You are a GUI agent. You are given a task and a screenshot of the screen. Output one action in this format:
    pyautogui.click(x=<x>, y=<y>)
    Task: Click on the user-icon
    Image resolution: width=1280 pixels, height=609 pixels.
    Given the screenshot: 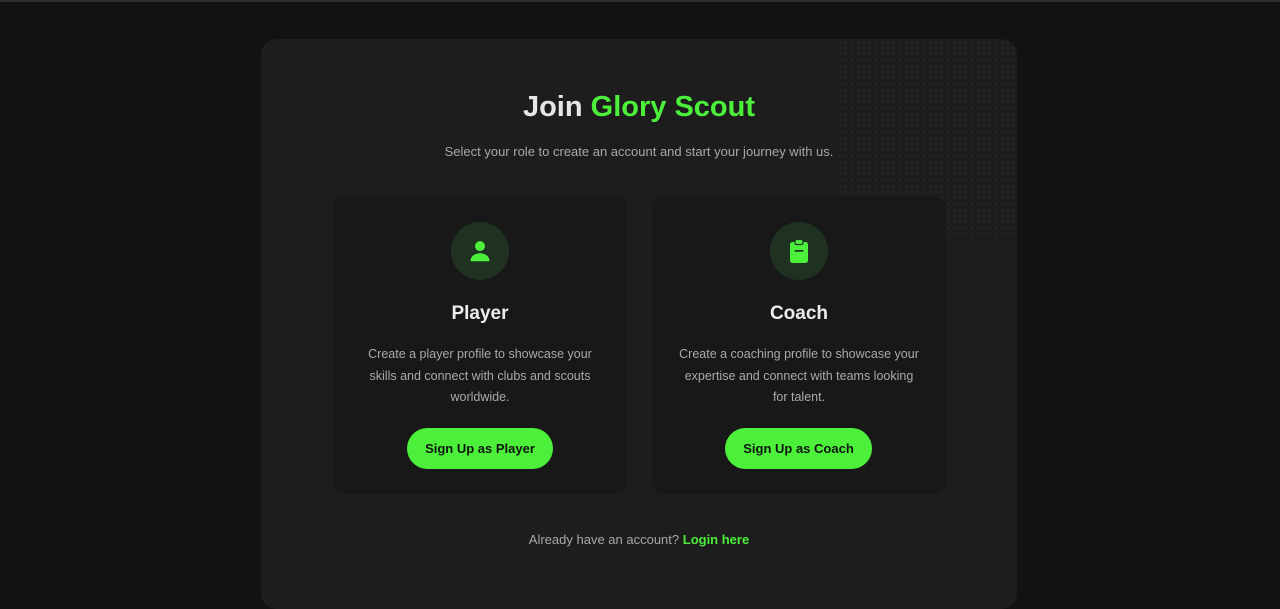 What is the action you would take?
    pyautogui.click(x=480, y=251)
    